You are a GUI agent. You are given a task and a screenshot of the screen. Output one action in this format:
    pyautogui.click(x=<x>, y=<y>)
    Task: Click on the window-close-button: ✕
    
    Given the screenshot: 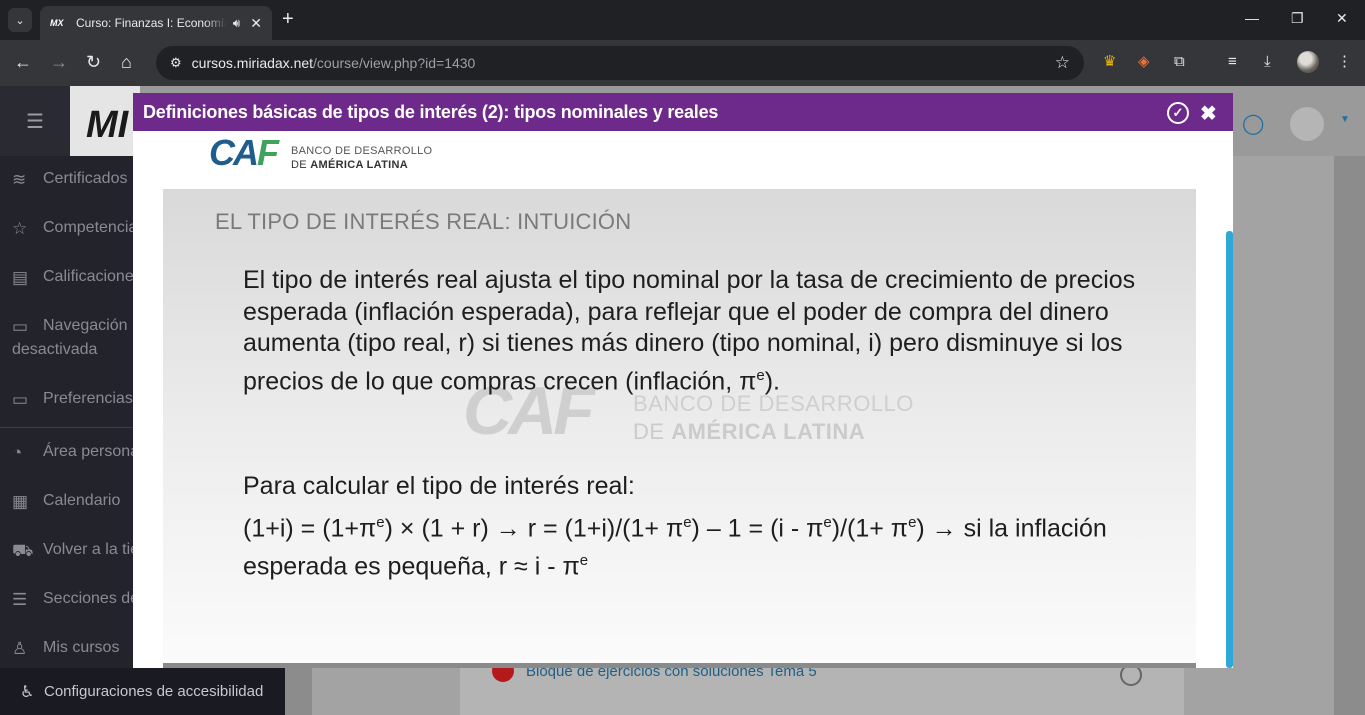 What is the action you would take?
    pyautogui.click(x=1342, y=18)
    